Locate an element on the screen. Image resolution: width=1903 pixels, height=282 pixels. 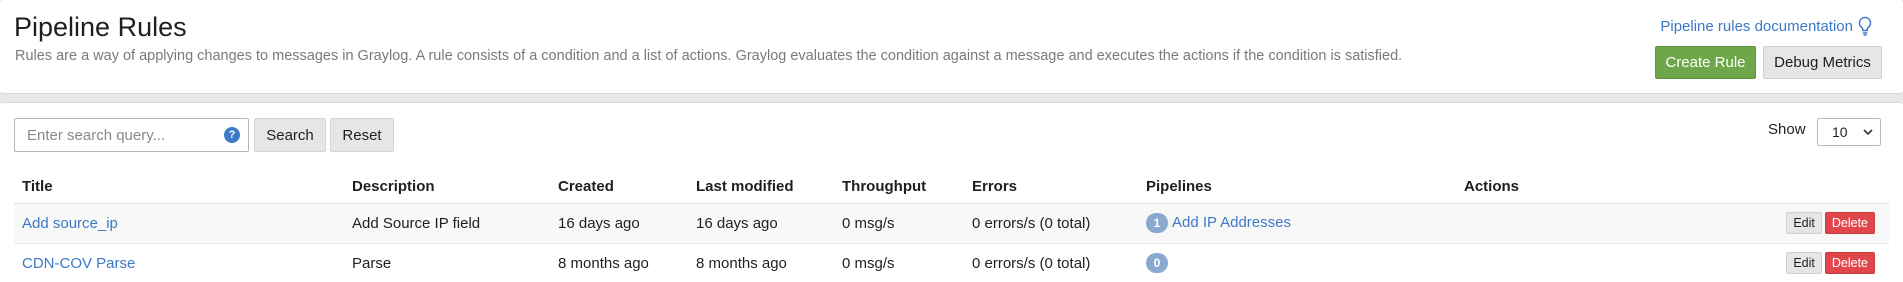
column-header-last-modified: Last modified is located at coordinates (761, 187).